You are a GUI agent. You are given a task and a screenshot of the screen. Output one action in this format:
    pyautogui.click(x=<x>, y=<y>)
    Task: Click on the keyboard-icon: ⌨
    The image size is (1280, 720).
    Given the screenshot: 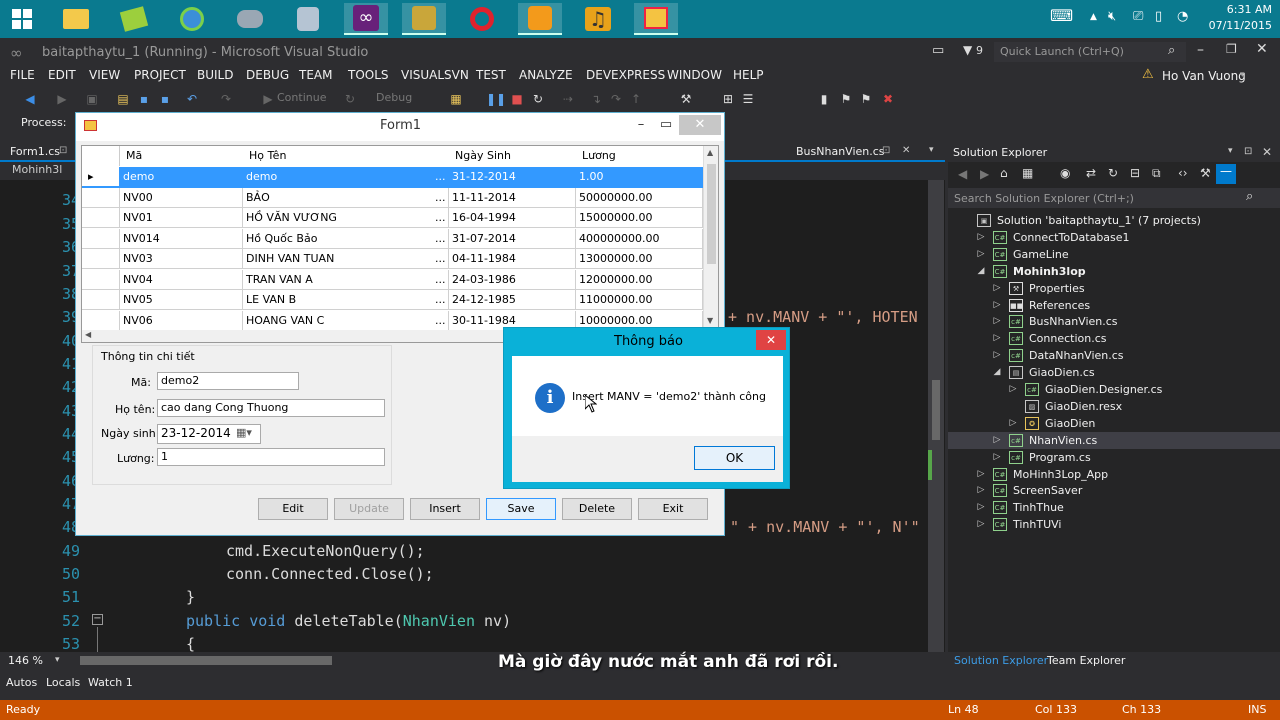 What is the action you would take?
    pyautogui.click(x=1061, y=15)
    